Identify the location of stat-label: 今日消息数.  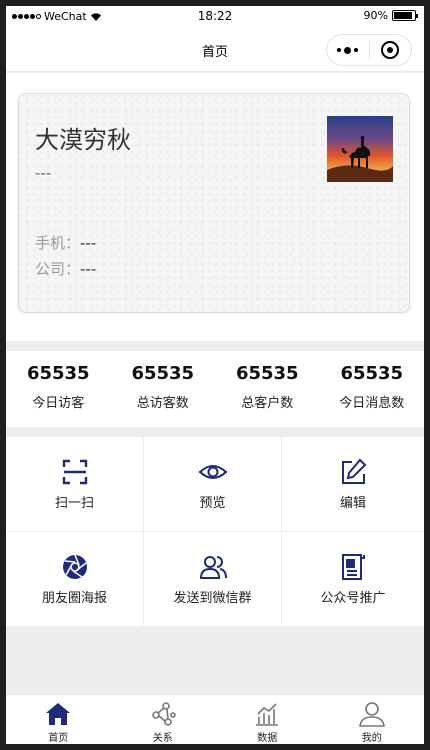
(372, 403).